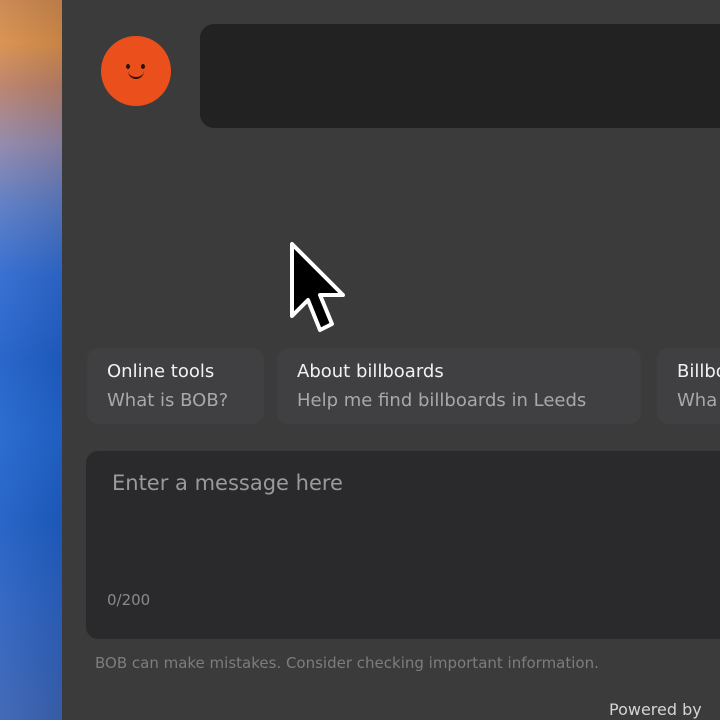 The width and height of the screenshot is (720, 720). What do you see at coordinates (370, 371) in the screenshot?
I see `suggestion-title: About billboards` at bounding box center [370, 371].